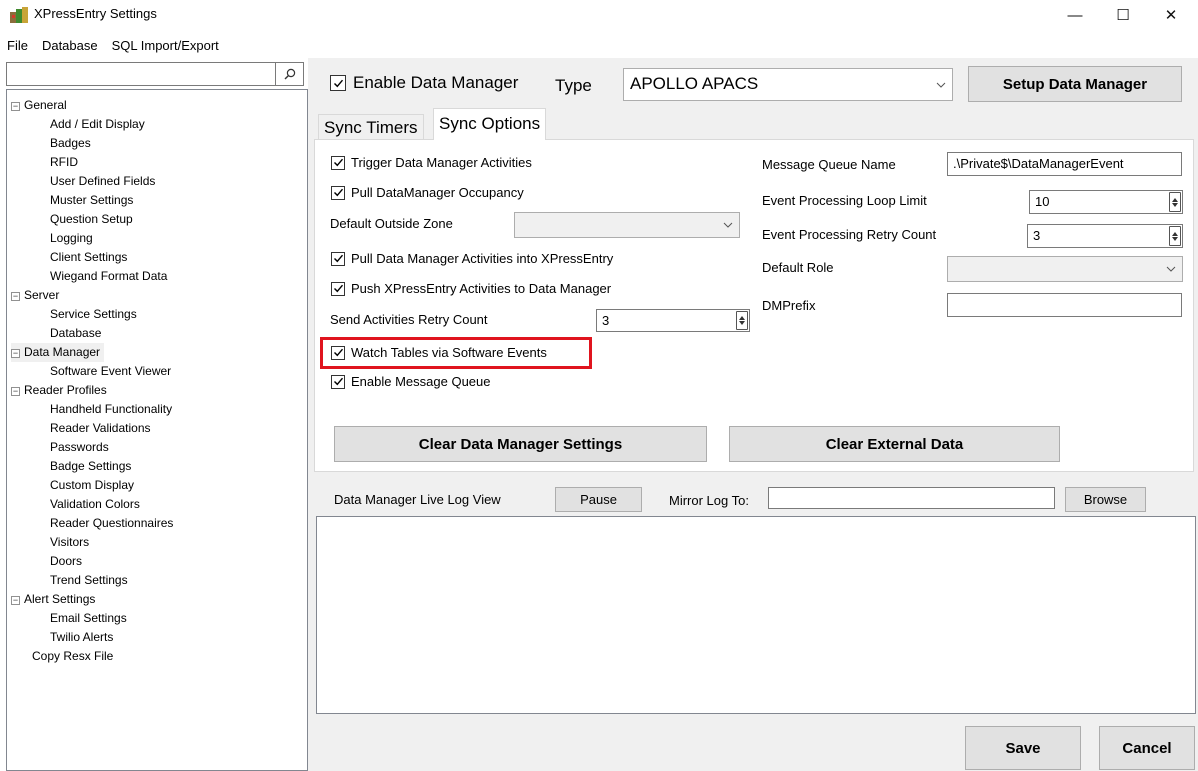  I want to click on setup-data-manager-button: Setup Data Manager, so click(1075, 84).